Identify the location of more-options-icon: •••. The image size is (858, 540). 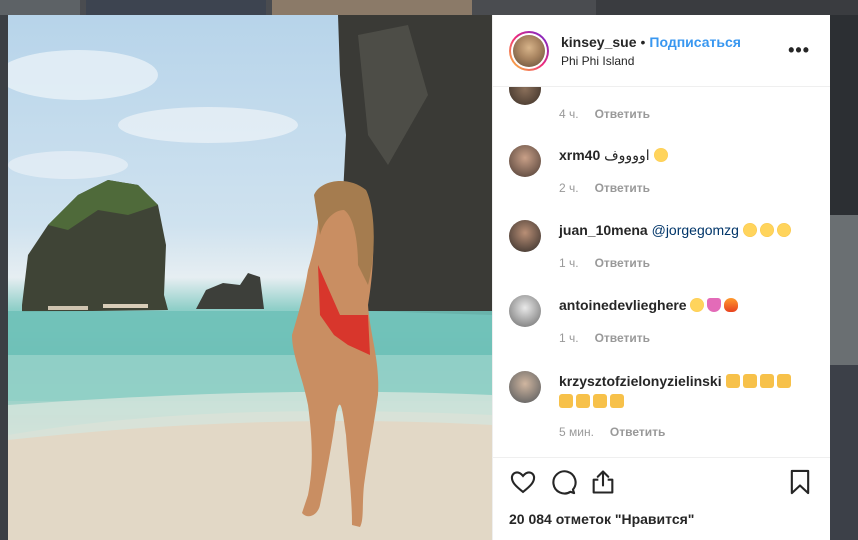
(799, 50).